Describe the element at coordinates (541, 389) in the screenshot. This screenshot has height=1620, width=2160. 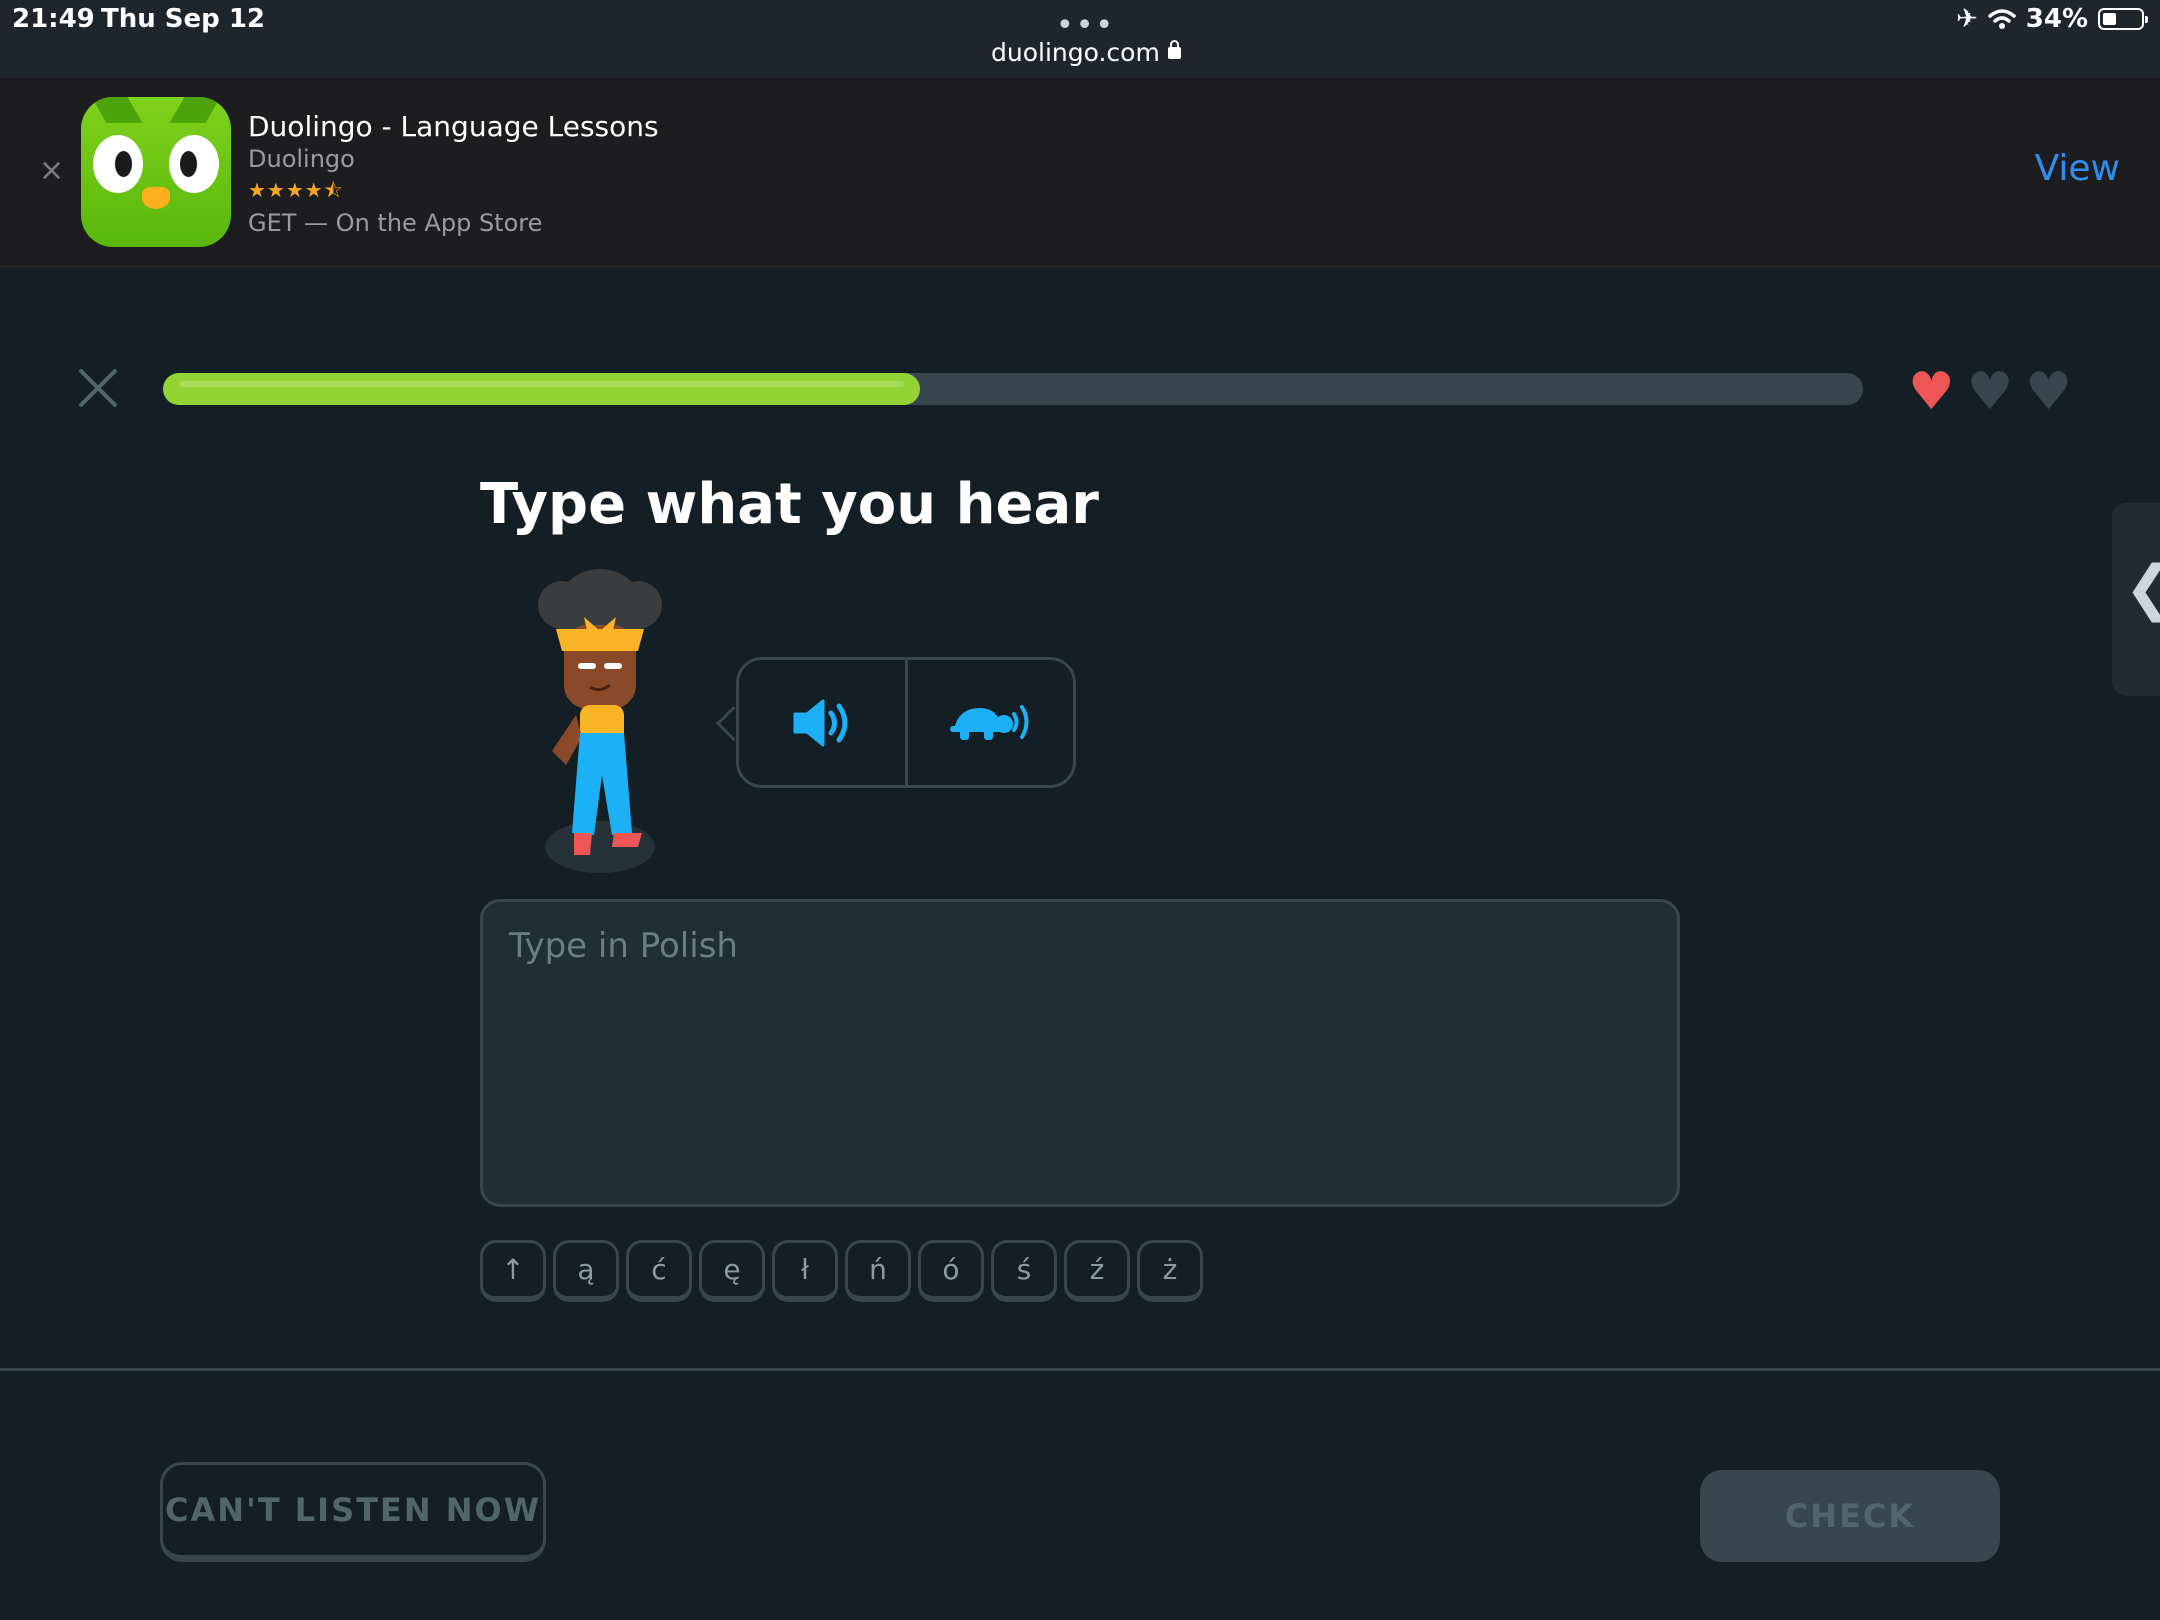
I see `progress-fill` at that location.